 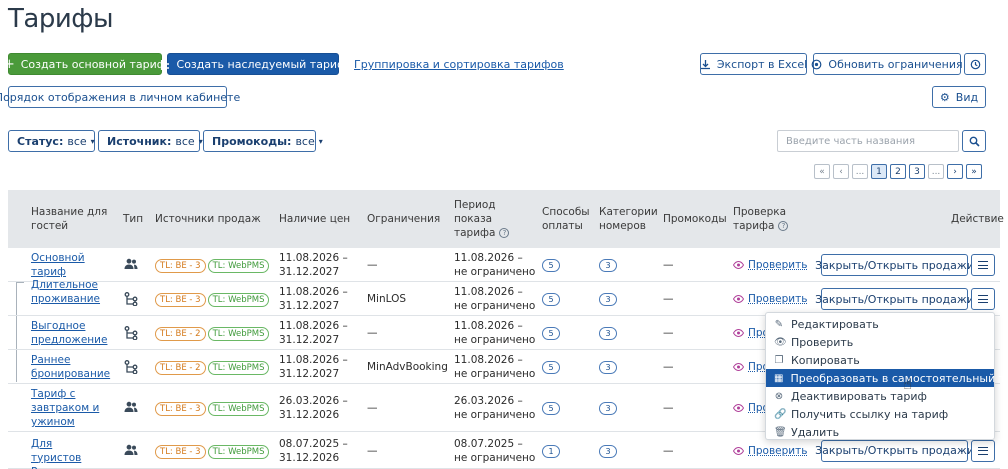 I want to click on create-main-tariff-button: + Создать основной тариф, so click(x=85, y=64).